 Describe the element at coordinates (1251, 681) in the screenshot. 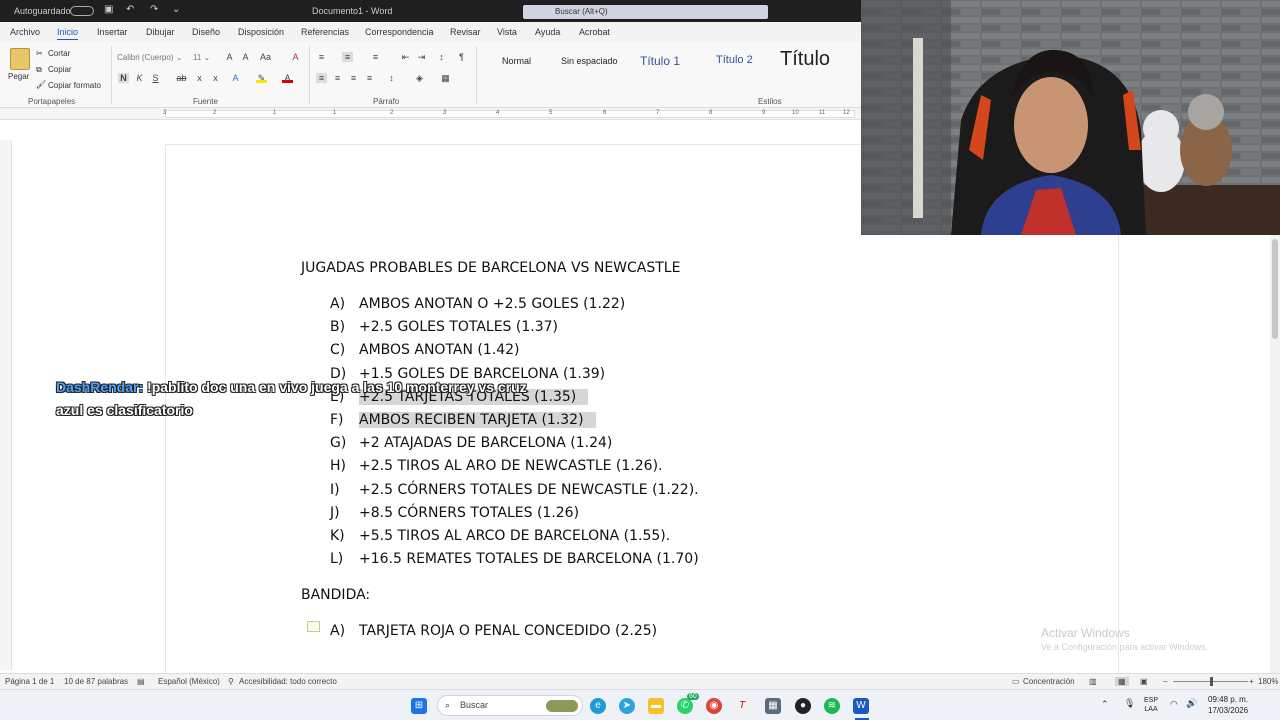

I see `zoom-in-icon: +` at that location.